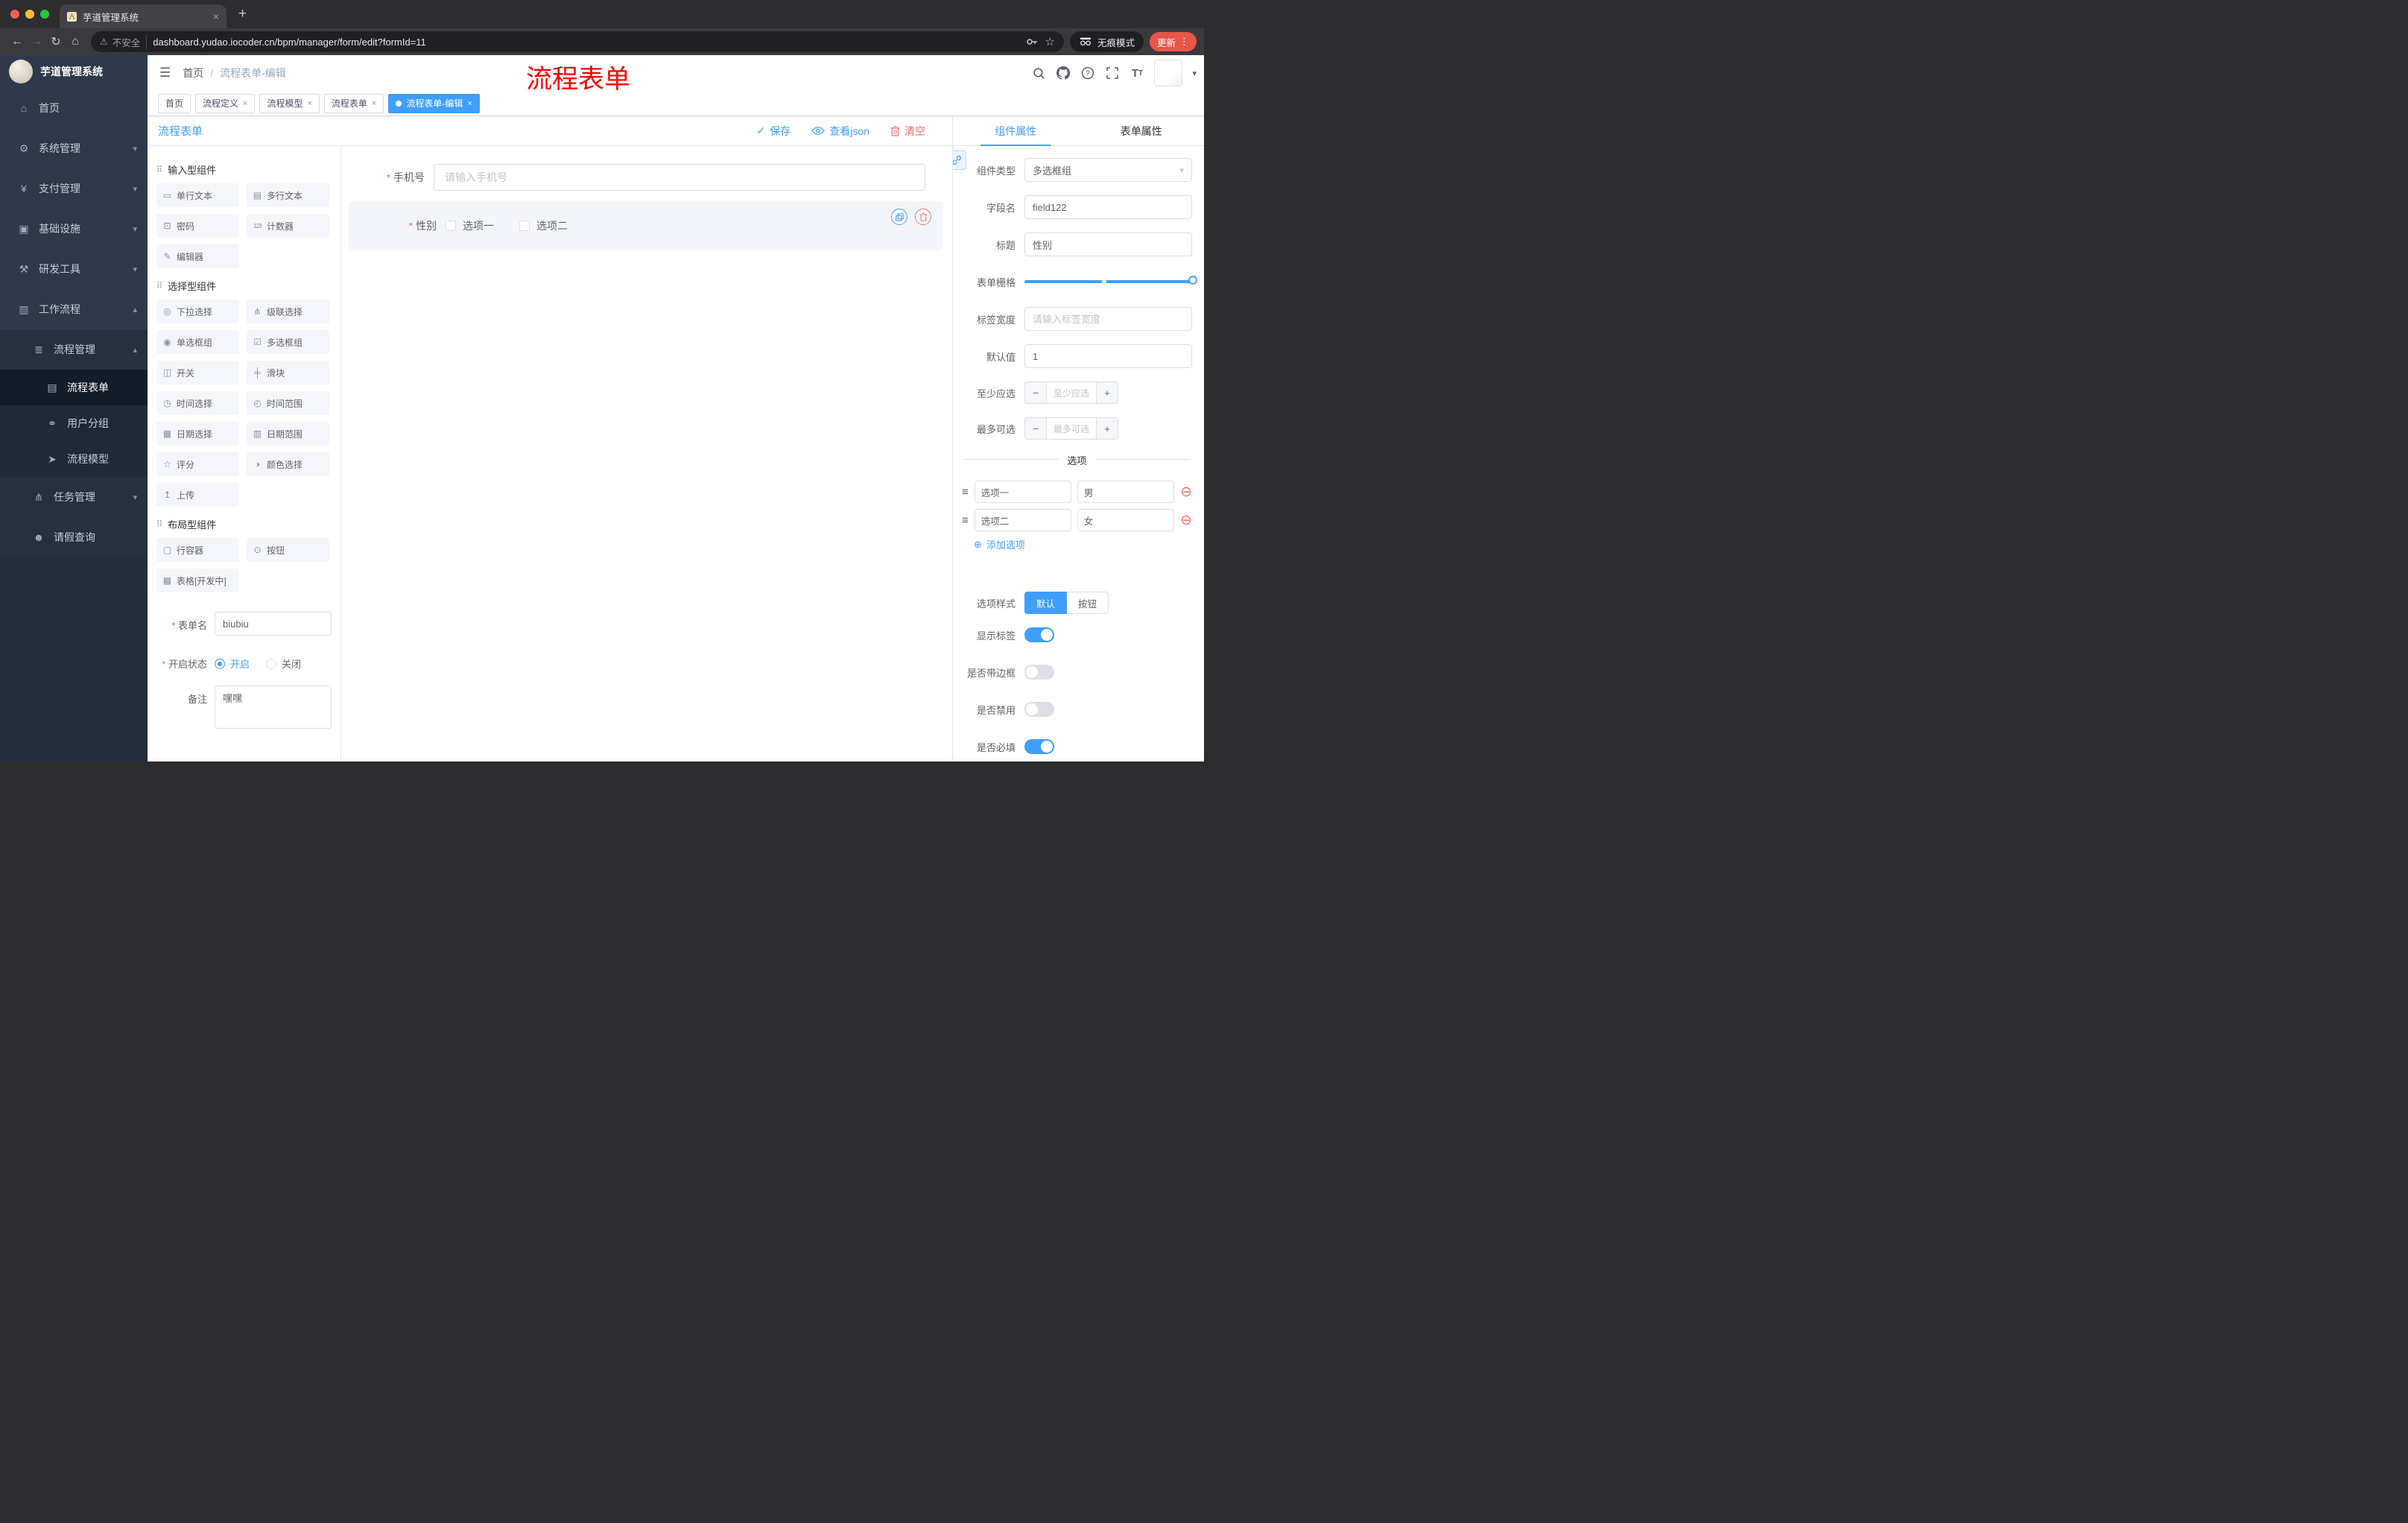 This screenshot has width=2408, height=1523. Describe the element at coordinates (1108, 356) in the screenshot. I see `default-value-input` at that location.